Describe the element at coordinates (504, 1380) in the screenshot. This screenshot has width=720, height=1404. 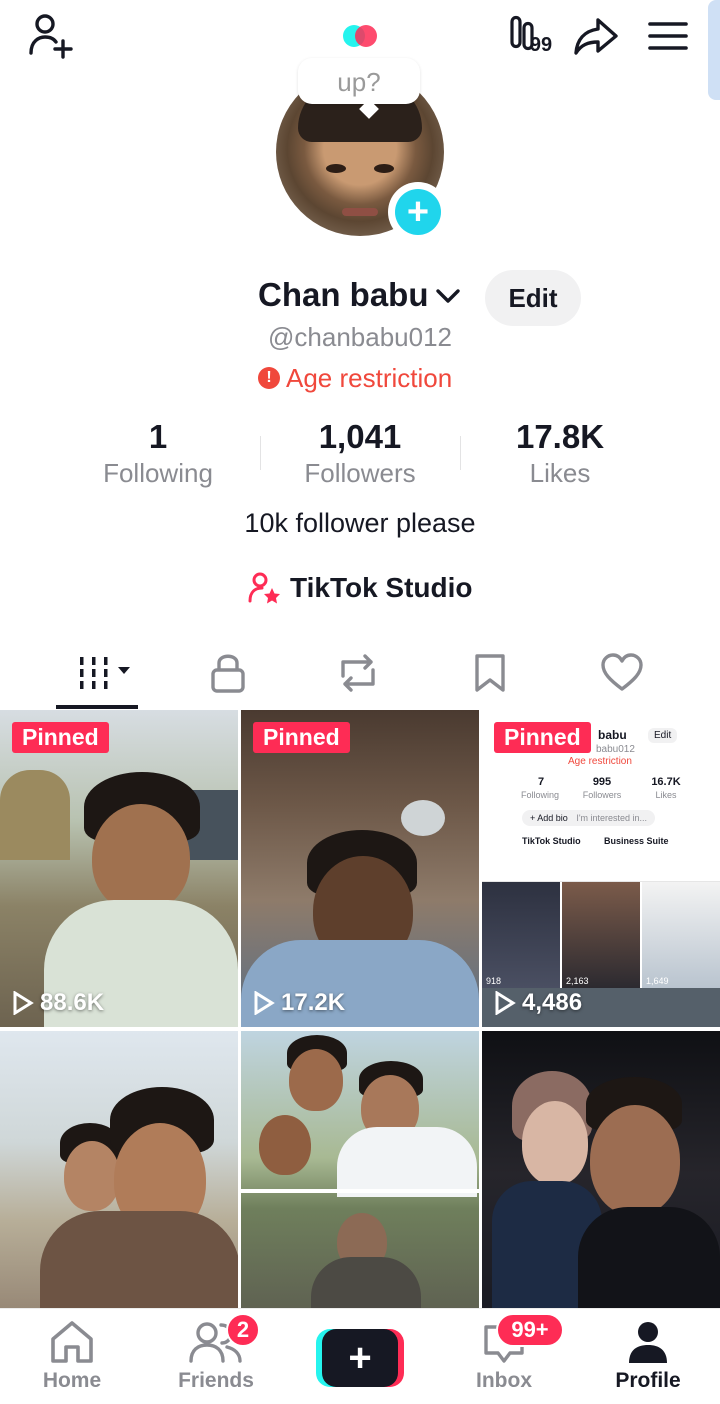
I see `nav-inbox-label: Inbox` at that location.